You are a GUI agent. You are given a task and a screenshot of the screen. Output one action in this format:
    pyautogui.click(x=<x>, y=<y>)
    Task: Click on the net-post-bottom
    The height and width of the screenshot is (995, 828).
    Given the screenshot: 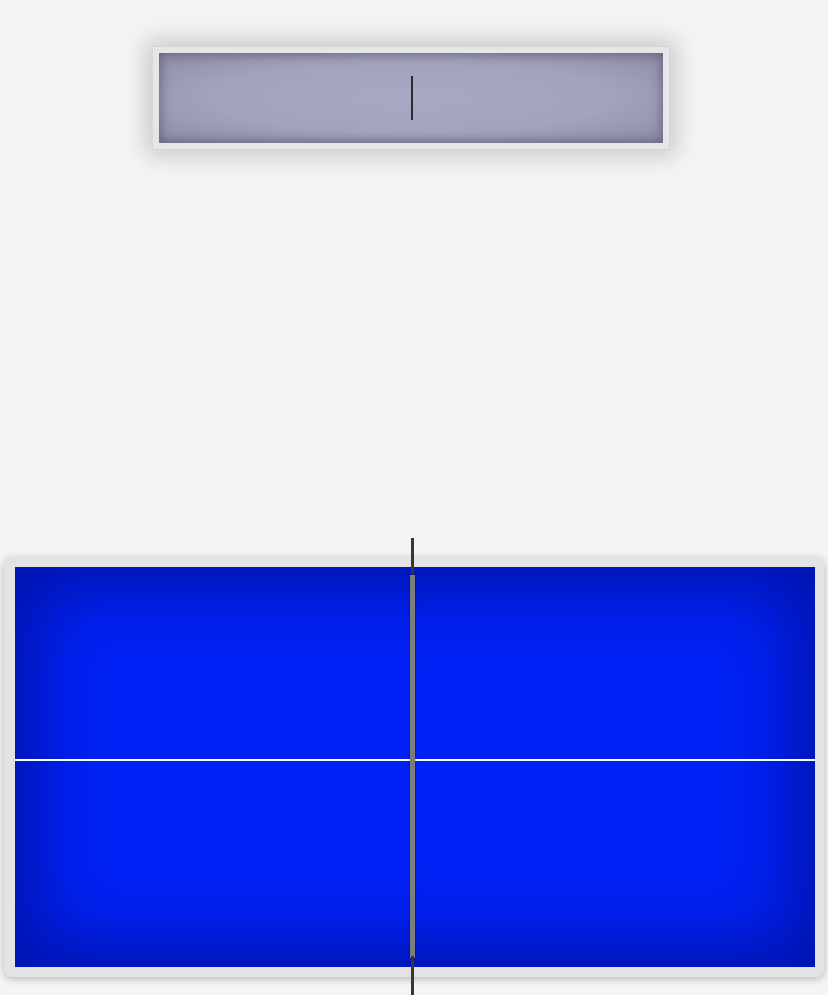 What is the action you would take?
    pyautogui.click(x=412, y=975)
    